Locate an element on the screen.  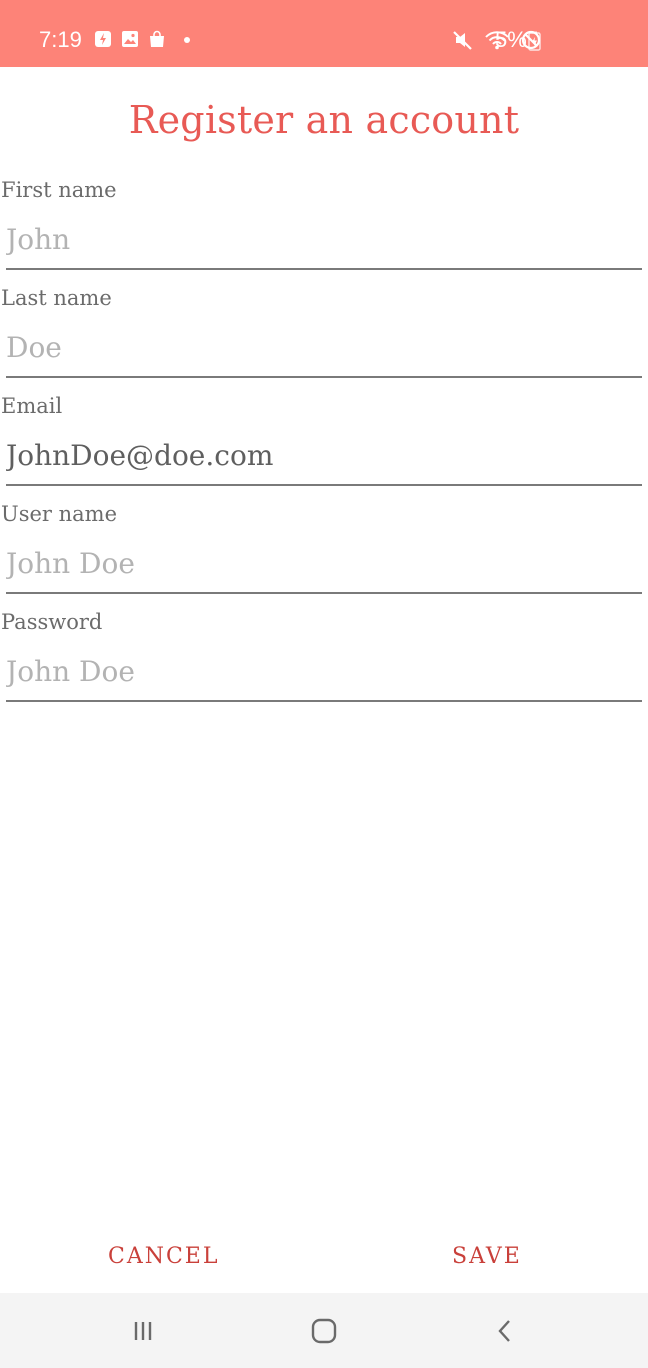
password-label: Password is located at coordinates (52, 622).